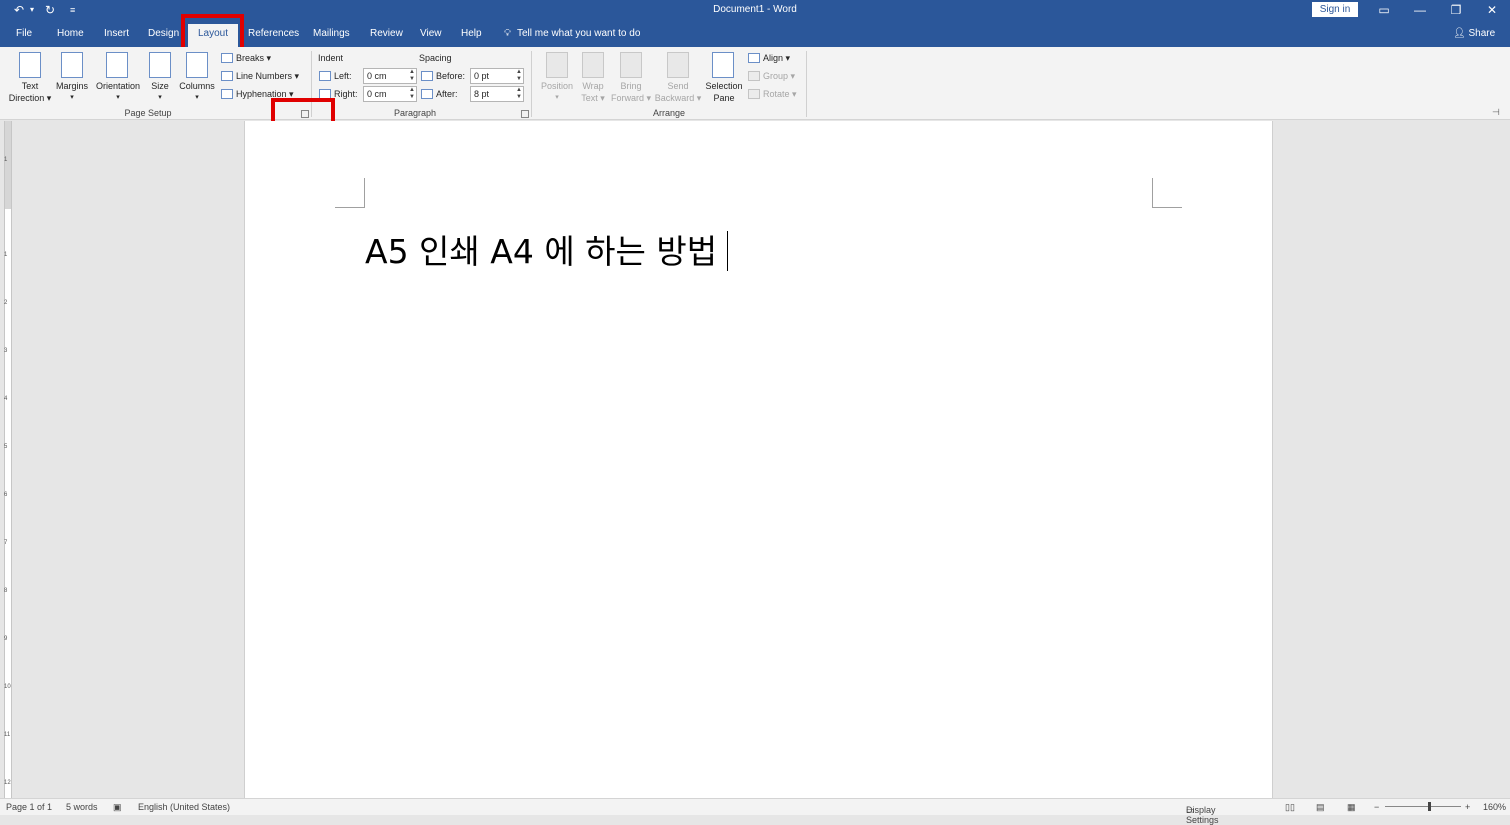  Describe the element at coordinates (1474, 33) in the screenshot. I see `share-button: 👤︎ Share` at that location.